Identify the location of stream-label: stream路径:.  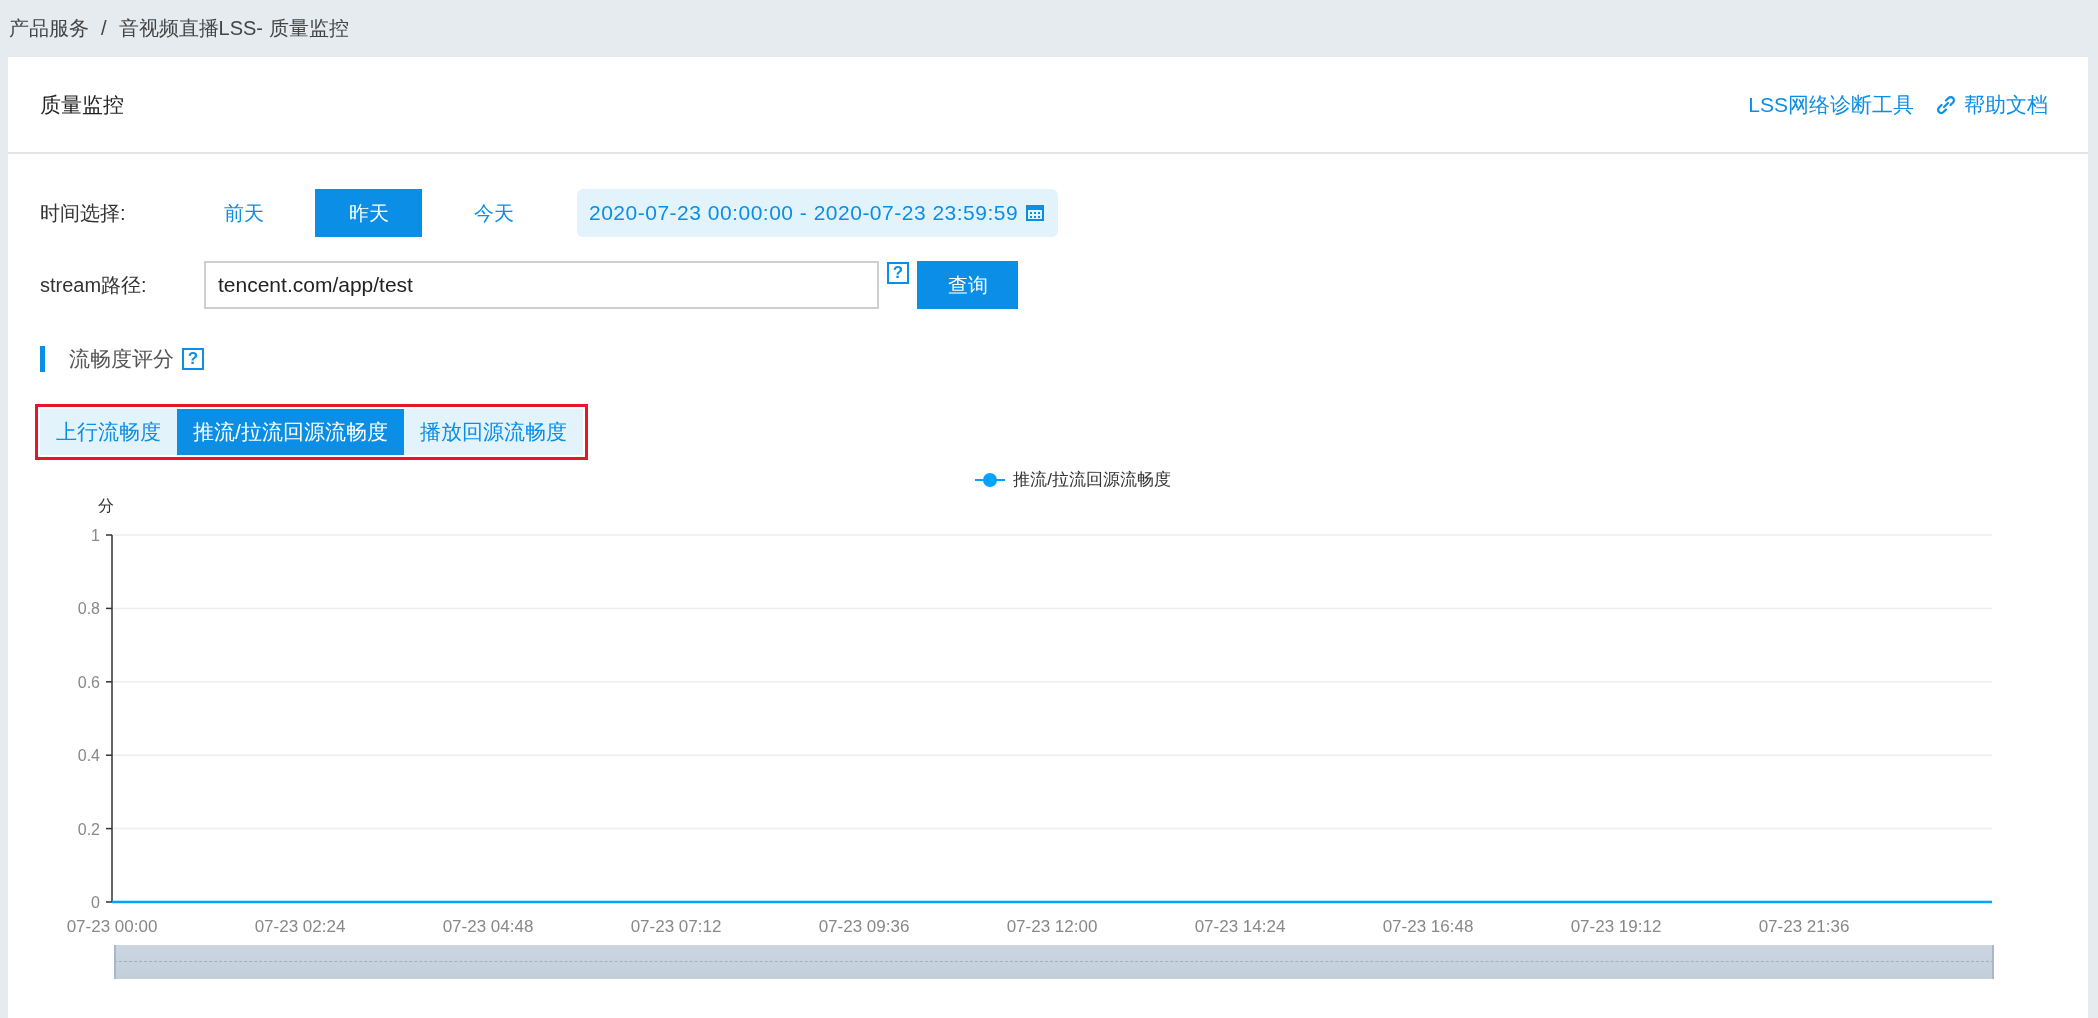
(94, 285).